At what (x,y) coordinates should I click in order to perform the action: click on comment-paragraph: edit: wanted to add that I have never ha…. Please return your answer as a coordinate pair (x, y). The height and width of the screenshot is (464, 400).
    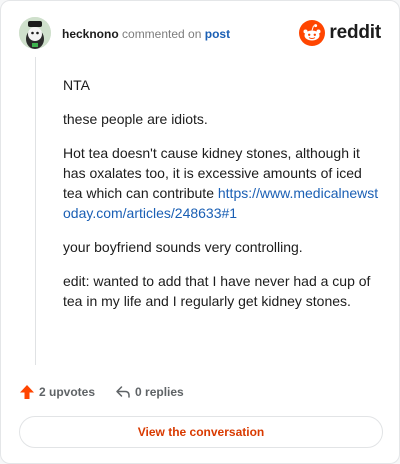
    Looking at the image, I should click on (217, 291).